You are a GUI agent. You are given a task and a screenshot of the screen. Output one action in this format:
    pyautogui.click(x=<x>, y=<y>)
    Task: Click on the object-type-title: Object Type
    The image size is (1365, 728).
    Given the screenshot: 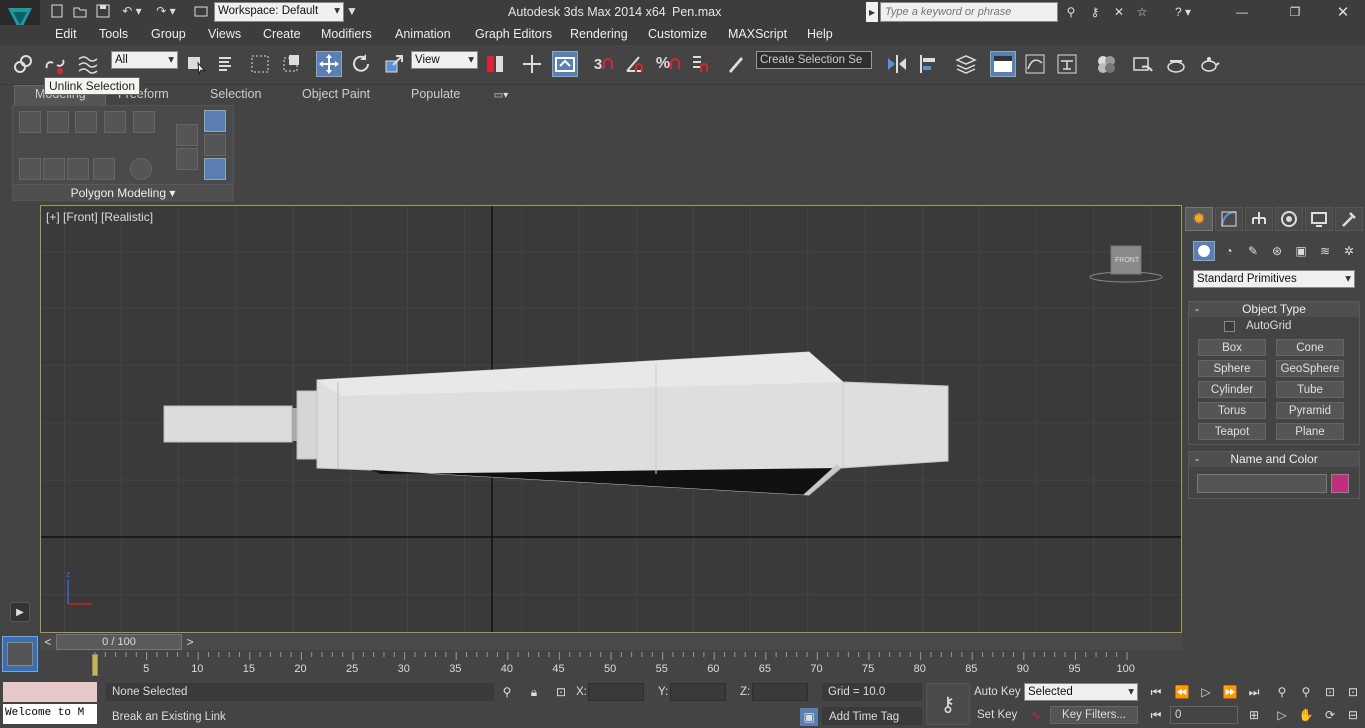 What is the action you would take?
    pyautogui.click(x=1274, y=309)
    